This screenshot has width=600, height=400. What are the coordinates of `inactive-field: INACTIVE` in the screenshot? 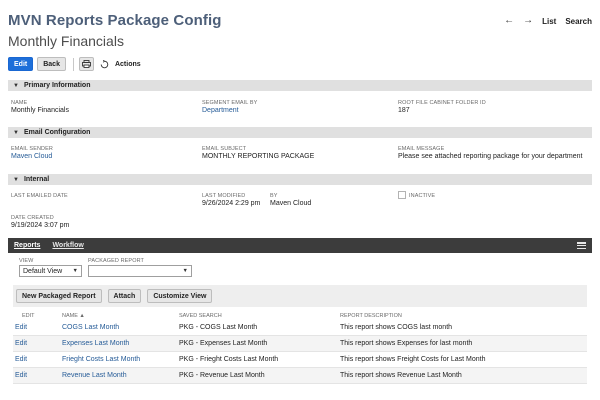 It's located at (416, 195).